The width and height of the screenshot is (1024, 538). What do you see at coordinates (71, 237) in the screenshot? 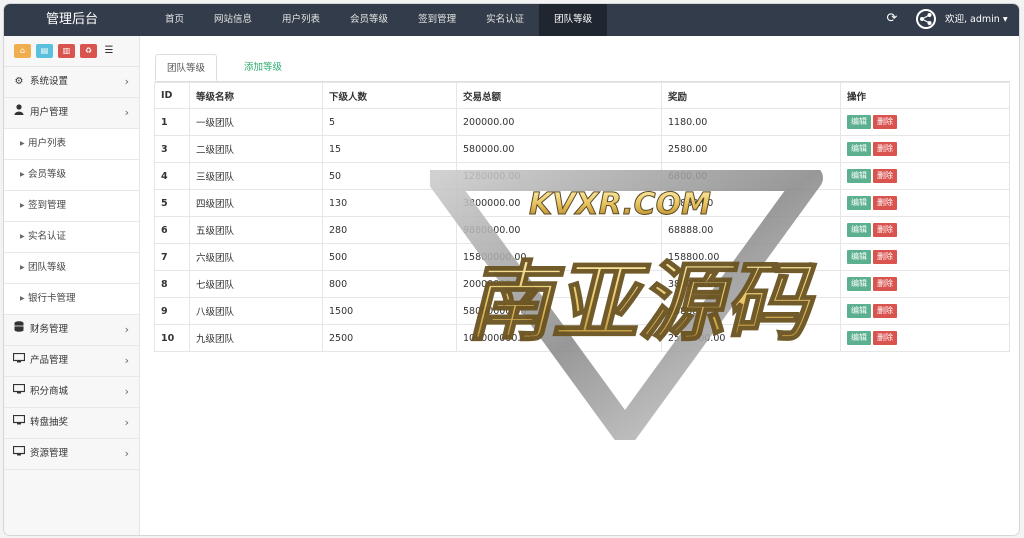
I see `sidebar-subitem-real-name: ▶ 实名认证` at bounding box center [71, 237].